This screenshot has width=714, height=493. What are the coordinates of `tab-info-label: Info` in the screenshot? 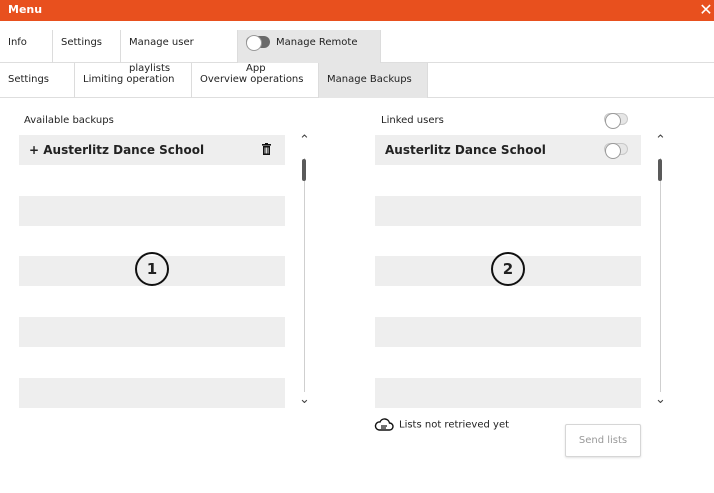 It's located at (17, 42).